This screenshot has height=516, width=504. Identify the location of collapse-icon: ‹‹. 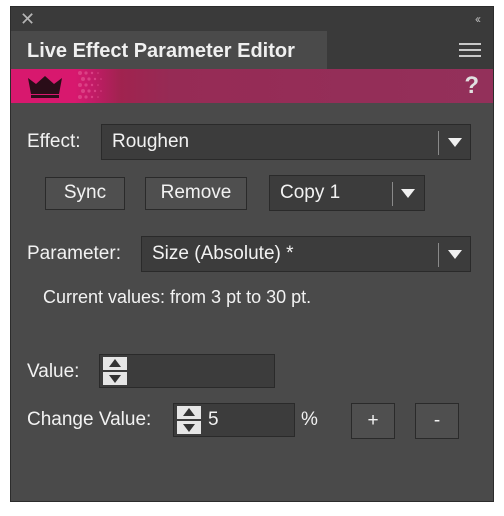
(478, 19).